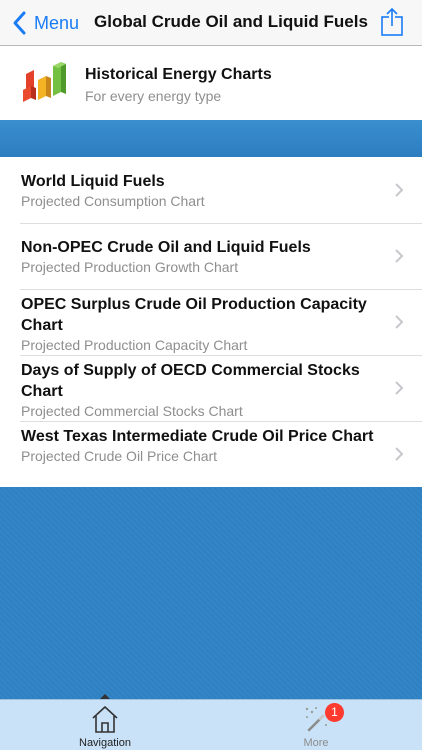 The image size is (422, 750). What do you see at coordinates (316, 743) in the screenshot?
I see `tab-label: More` at bounding box center [316, 743].